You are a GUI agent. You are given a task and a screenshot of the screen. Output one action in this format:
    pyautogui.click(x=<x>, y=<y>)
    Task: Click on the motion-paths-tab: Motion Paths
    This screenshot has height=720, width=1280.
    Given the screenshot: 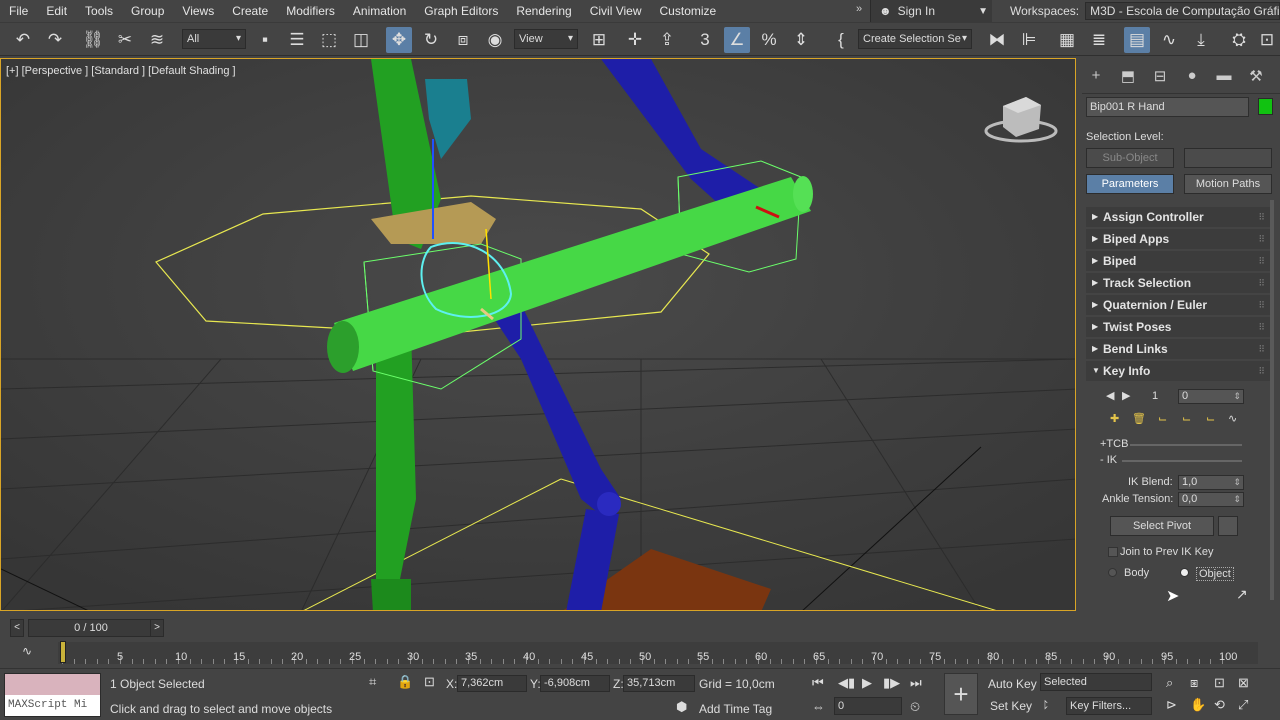 What is the action you would take?
    pyautogui.click(x=1228, y=184)
    